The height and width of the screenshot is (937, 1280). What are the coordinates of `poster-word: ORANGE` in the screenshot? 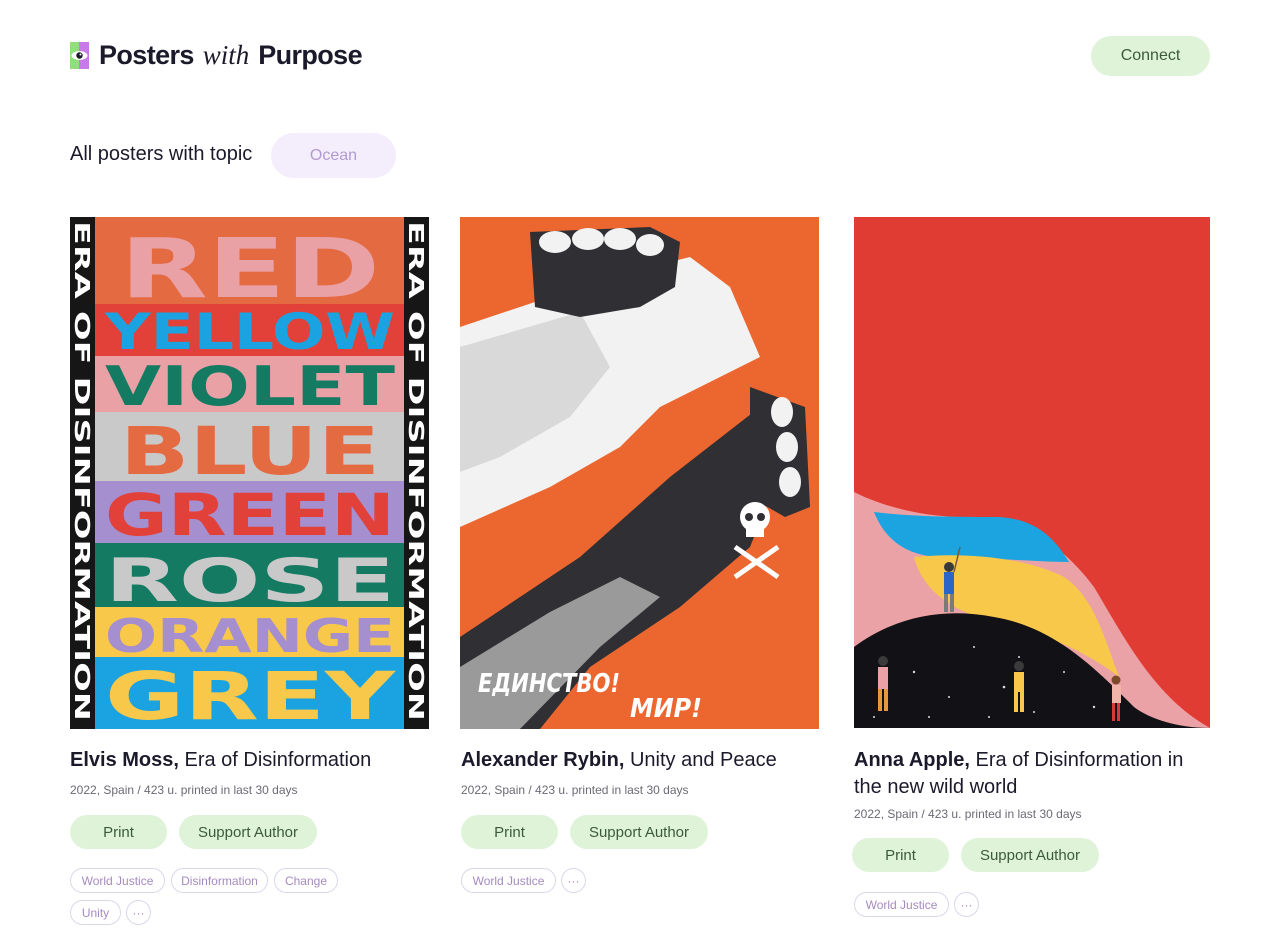 It's located at (250, 636).